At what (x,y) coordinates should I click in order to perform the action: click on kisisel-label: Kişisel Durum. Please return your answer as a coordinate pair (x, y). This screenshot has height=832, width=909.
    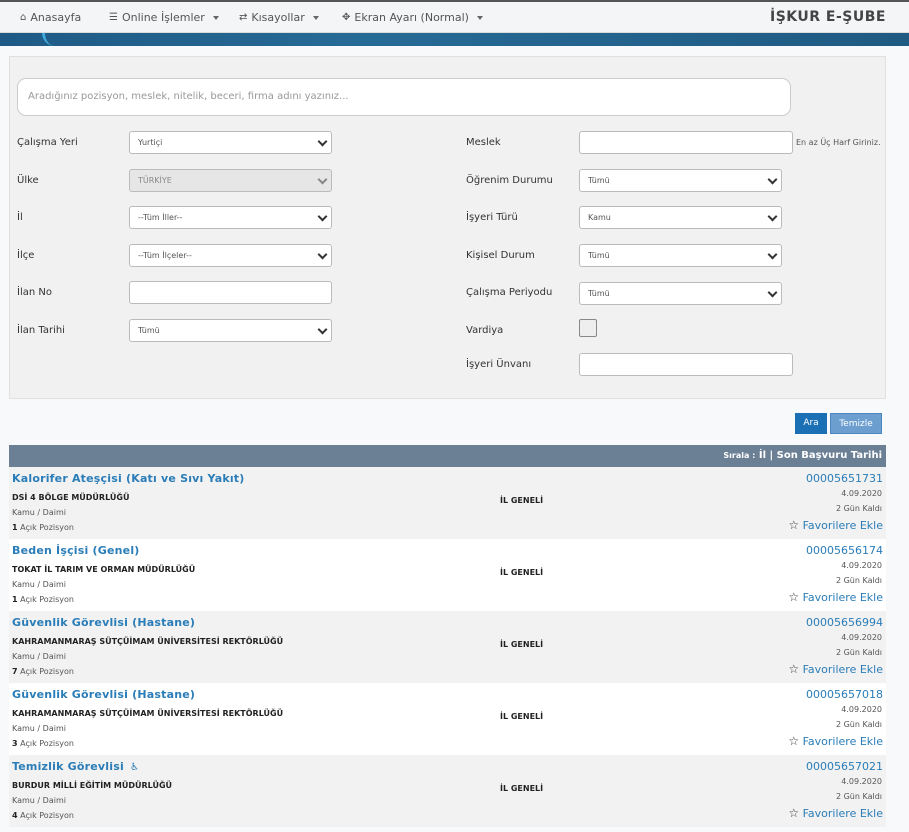
    Looking at the image, I should click on (500, 255).